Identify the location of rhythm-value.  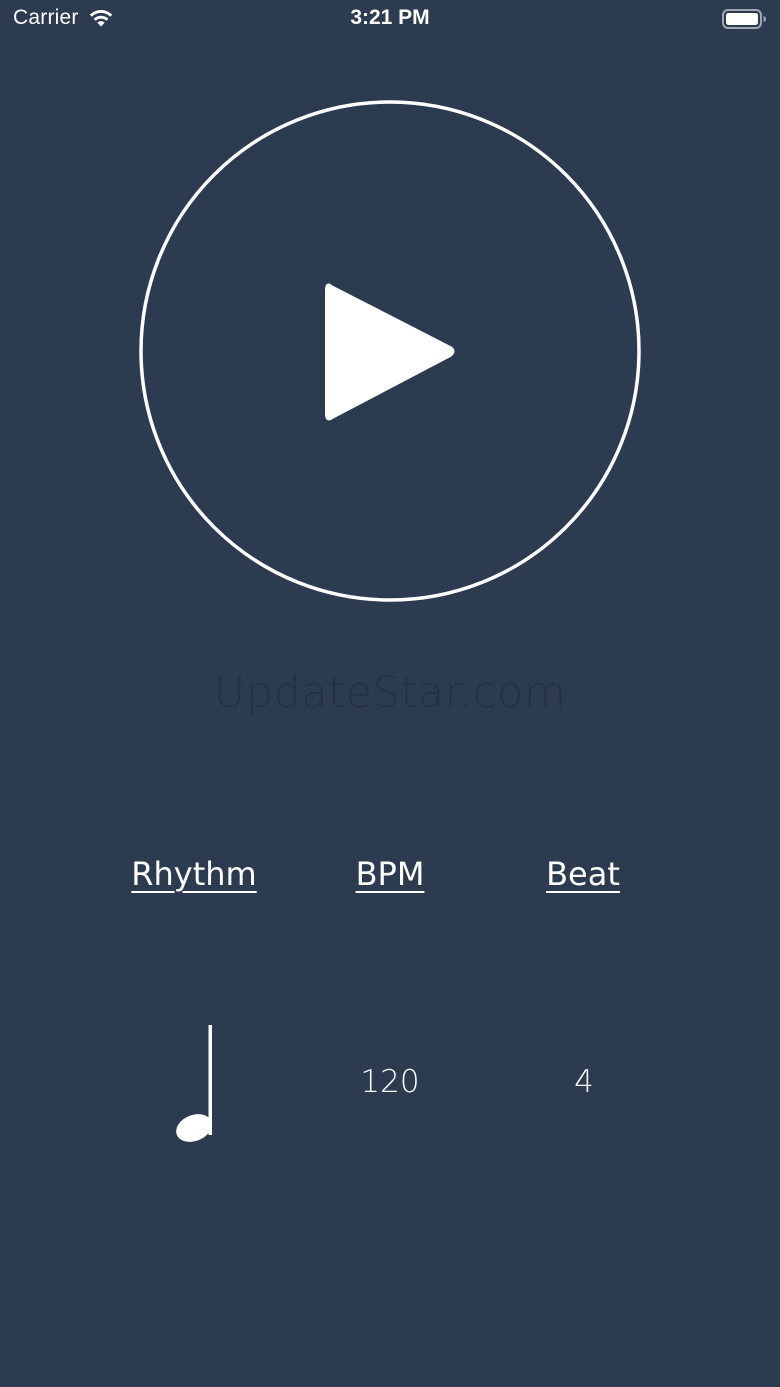
(195, 1085).